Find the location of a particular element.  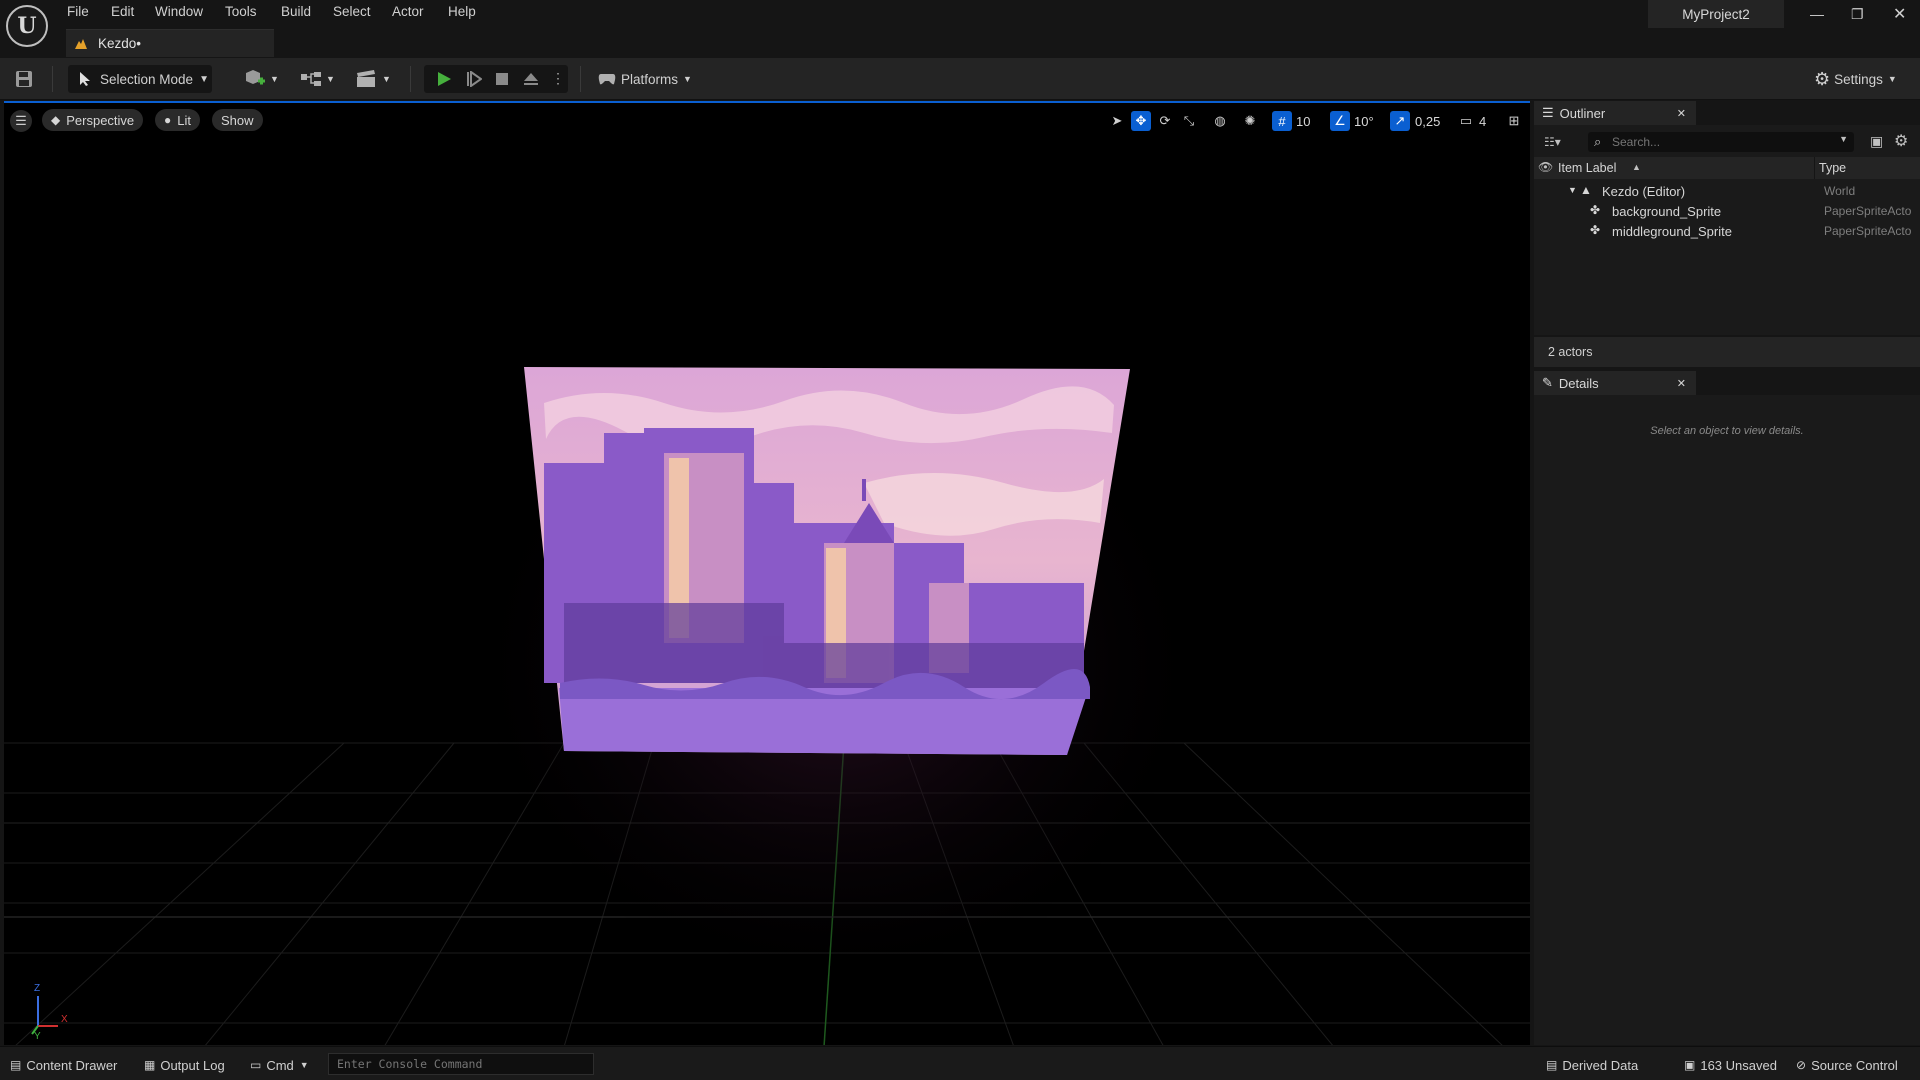

menu-tools: Tools is located at coordinates (241, 9).